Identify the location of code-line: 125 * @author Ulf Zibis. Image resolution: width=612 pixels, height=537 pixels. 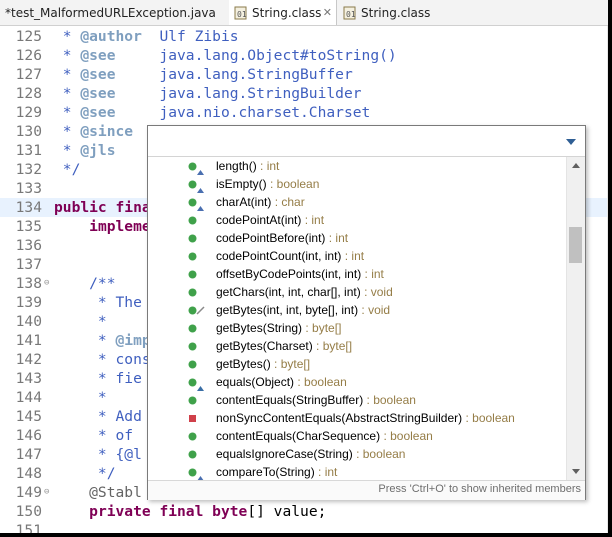
(304, 36).